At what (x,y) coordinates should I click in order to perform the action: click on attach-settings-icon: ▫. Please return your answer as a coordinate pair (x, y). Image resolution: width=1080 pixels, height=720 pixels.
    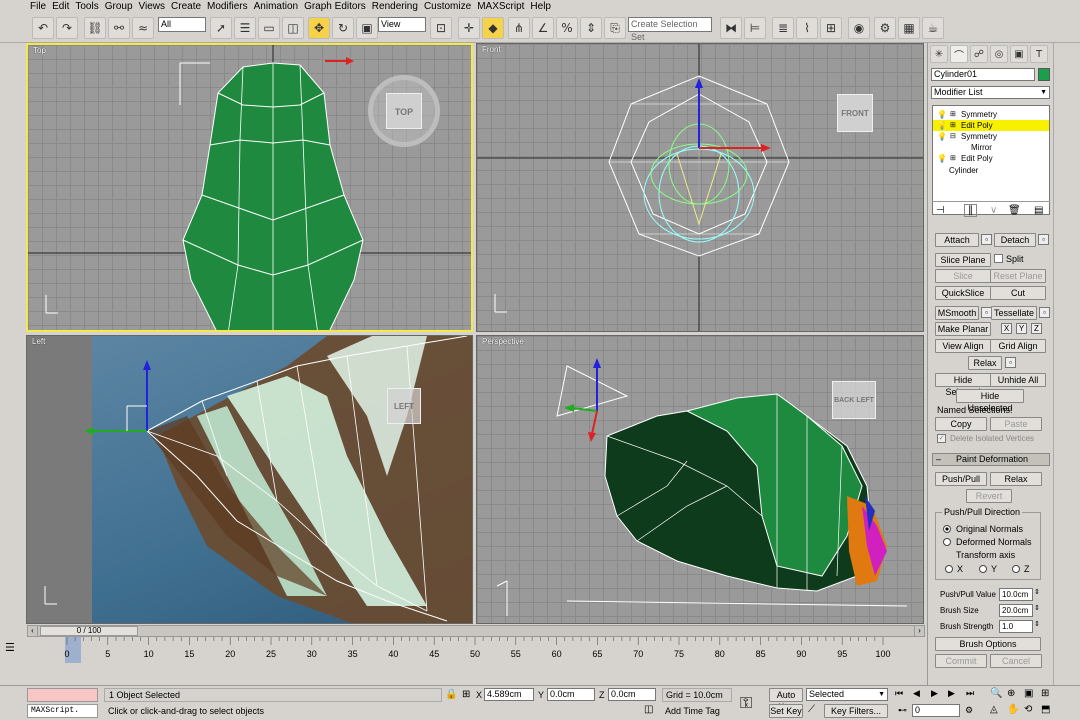
    Looking at the image, I should click on (986, 239).